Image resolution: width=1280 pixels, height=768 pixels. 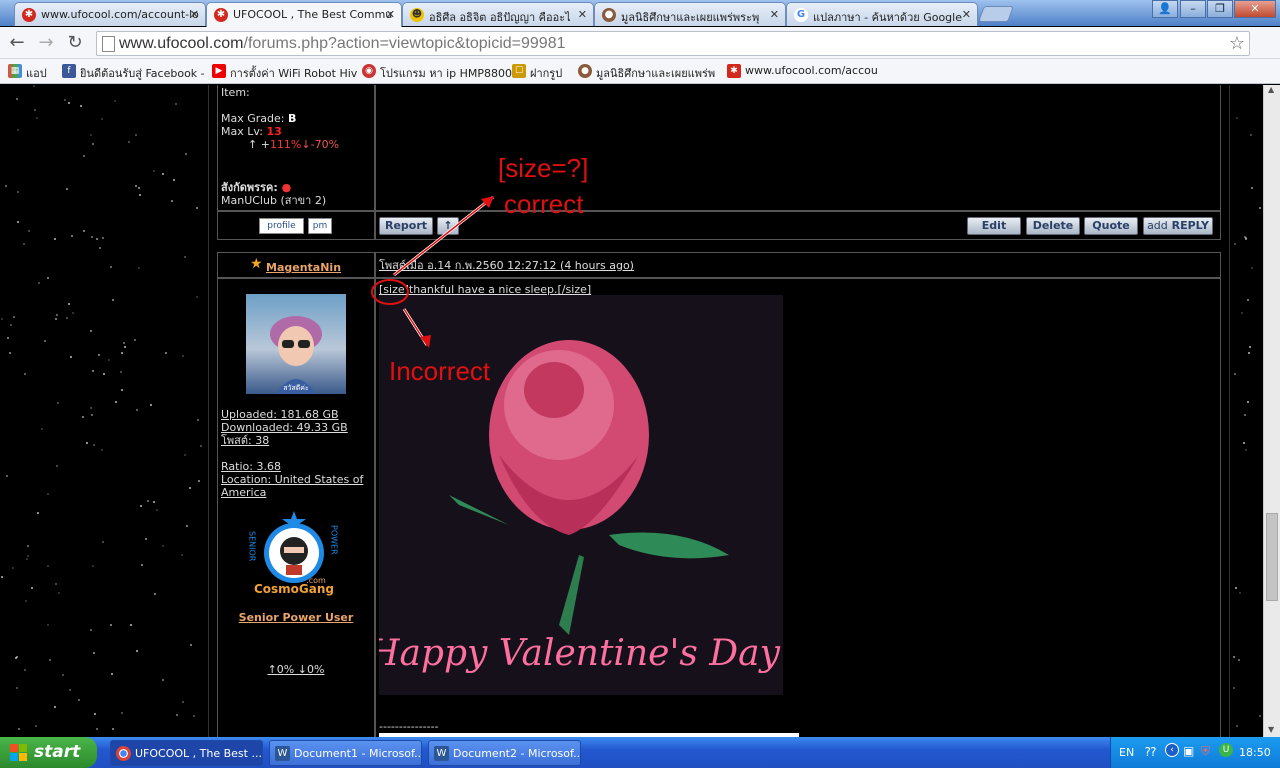 I want to click on annotation-circle, so click(x=390, y=292).